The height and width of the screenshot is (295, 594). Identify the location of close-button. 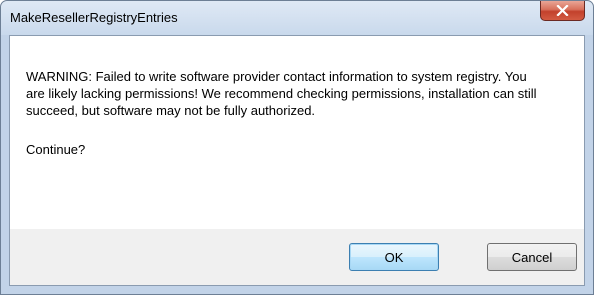
(562, 11).